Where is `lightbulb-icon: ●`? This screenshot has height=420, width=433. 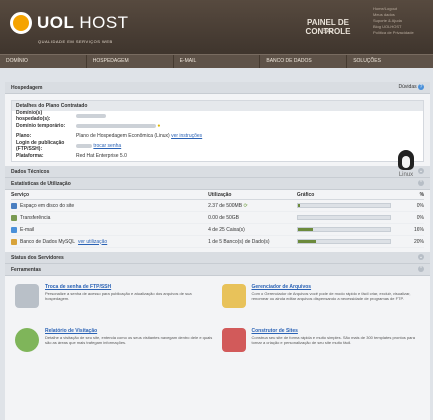
lightbulb-icon: ● is located at coordinates (159, 126).